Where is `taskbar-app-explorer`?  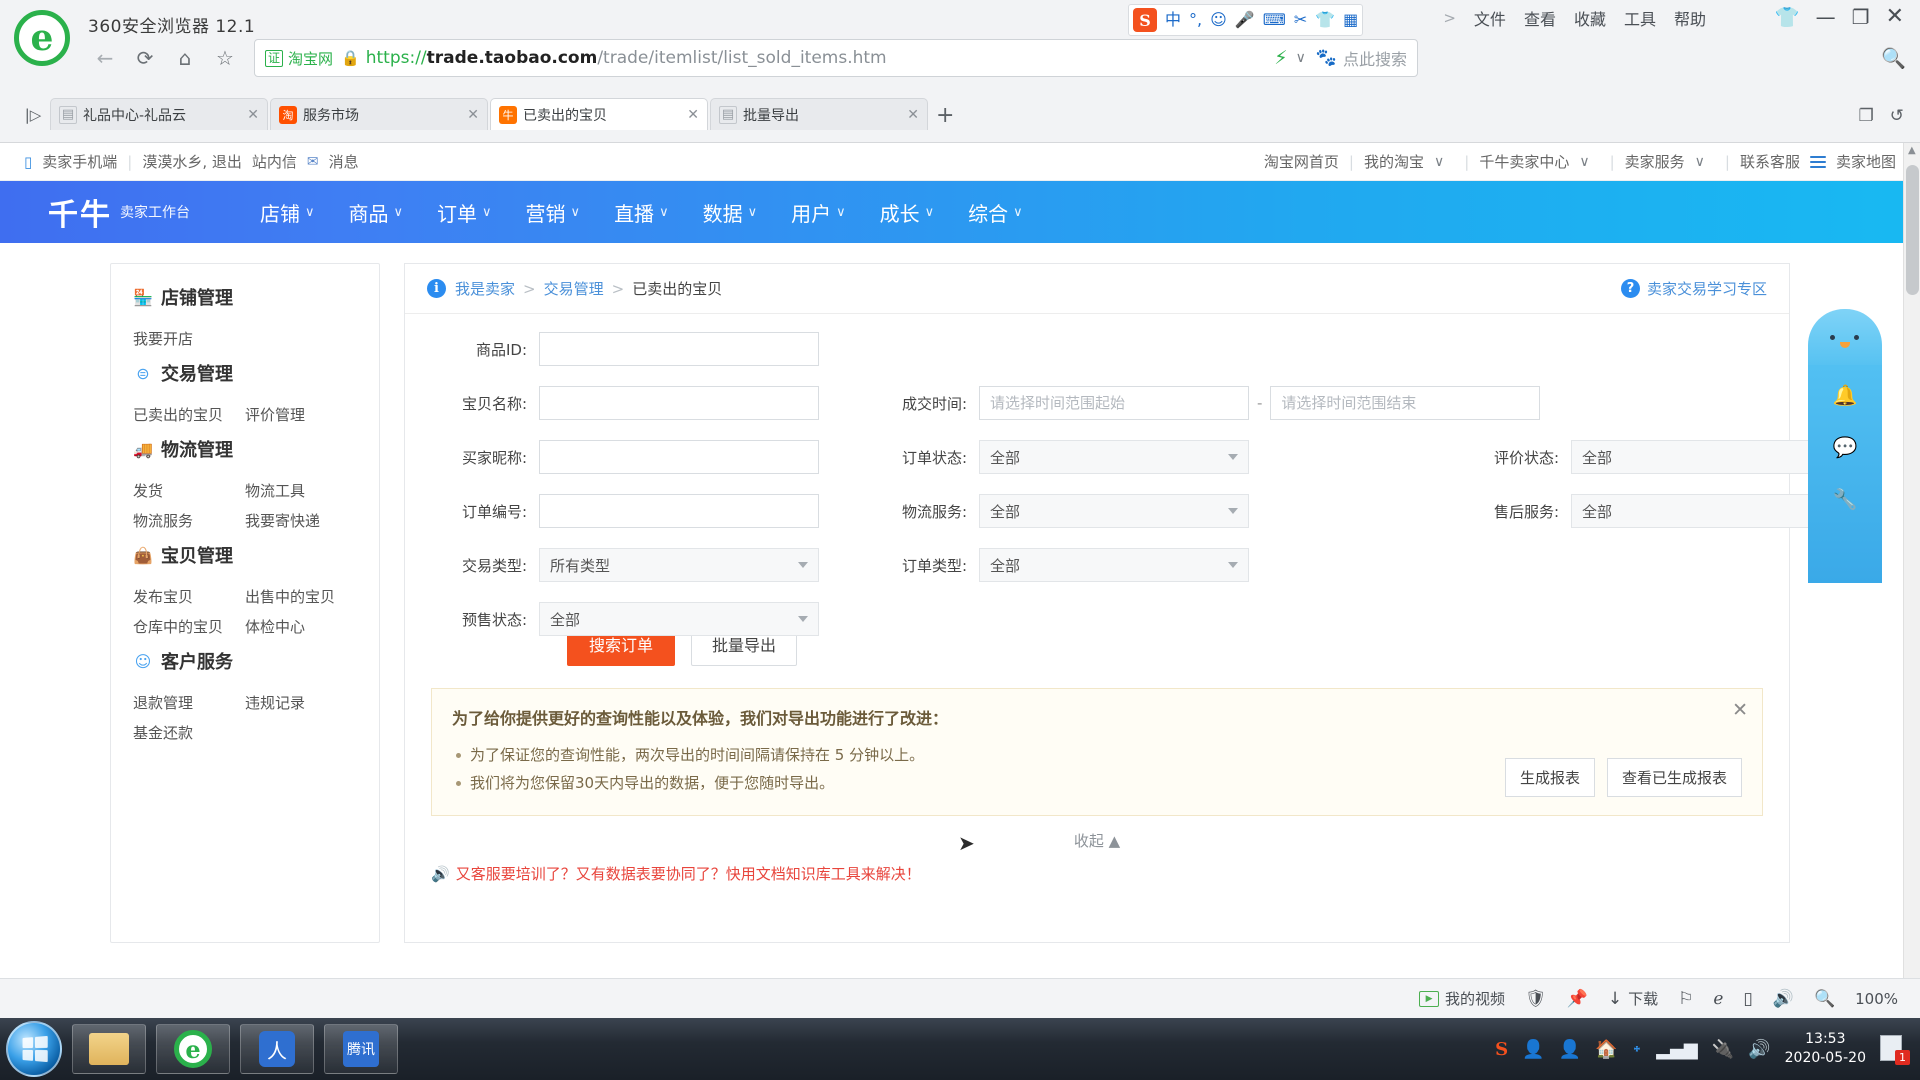
taskbar-app-explorer is located at coordinates (109, 1049).